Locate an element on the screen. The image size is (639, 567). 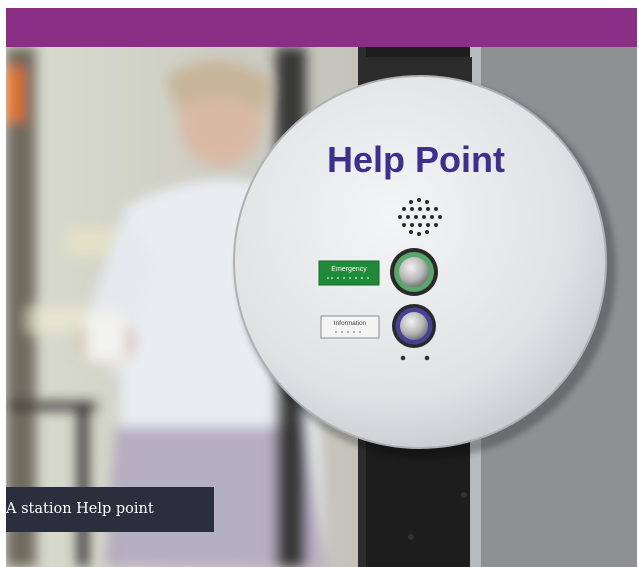
sign-title: Help Point is located at coordinates (416, 159).